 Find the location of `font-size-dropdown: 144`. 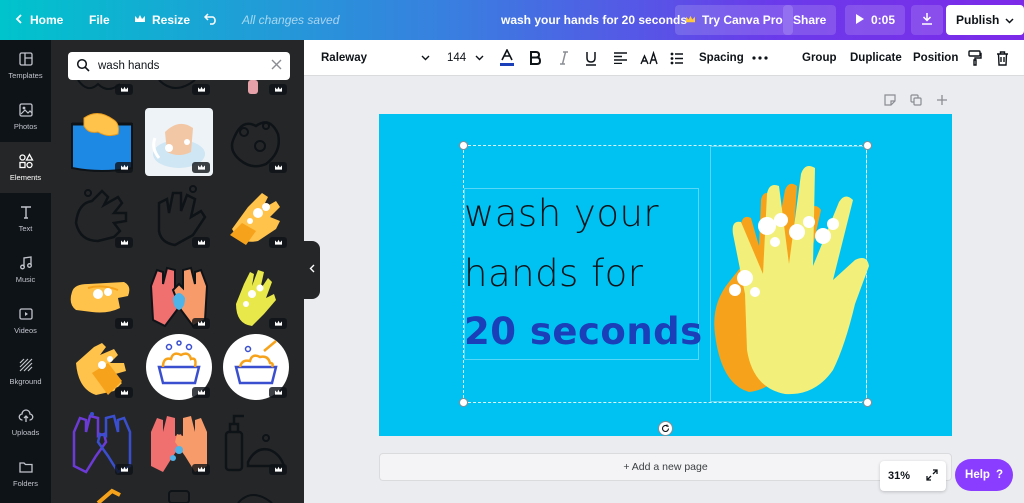

font-size-dropdown: 144 is located at coordinates (465, 58).